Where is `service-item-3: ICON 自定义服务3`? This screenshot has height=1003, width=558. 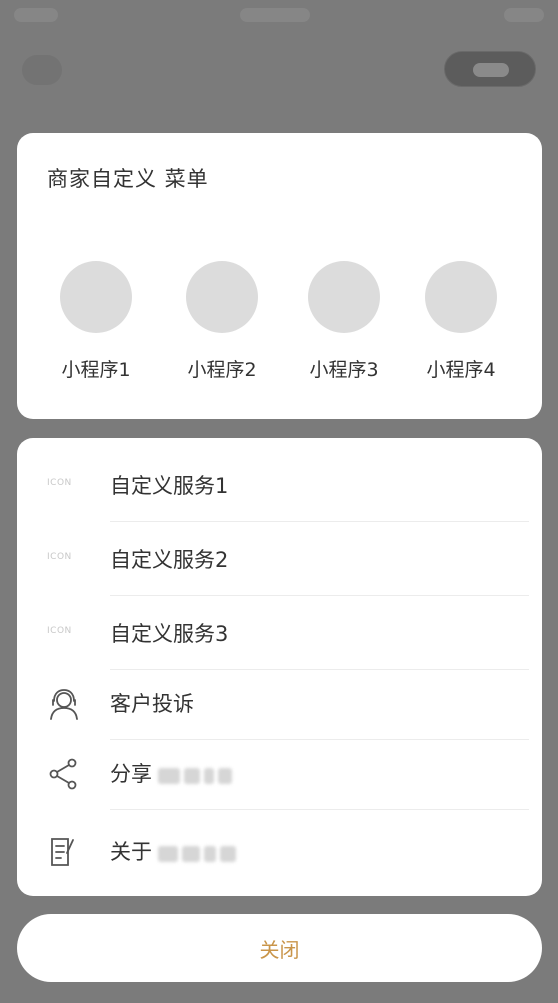 service-item-3: ICON 自定义服务3 is located at coordinates (279, 634).